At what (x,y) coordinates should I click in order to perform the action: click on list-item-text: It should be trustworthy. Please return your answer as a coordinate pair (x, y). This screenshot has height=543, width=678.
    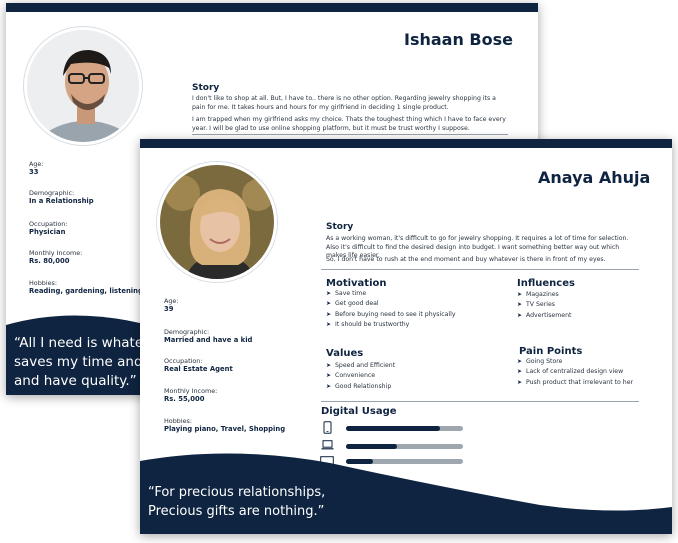
    Looking at the image, I should click on (372, 324).